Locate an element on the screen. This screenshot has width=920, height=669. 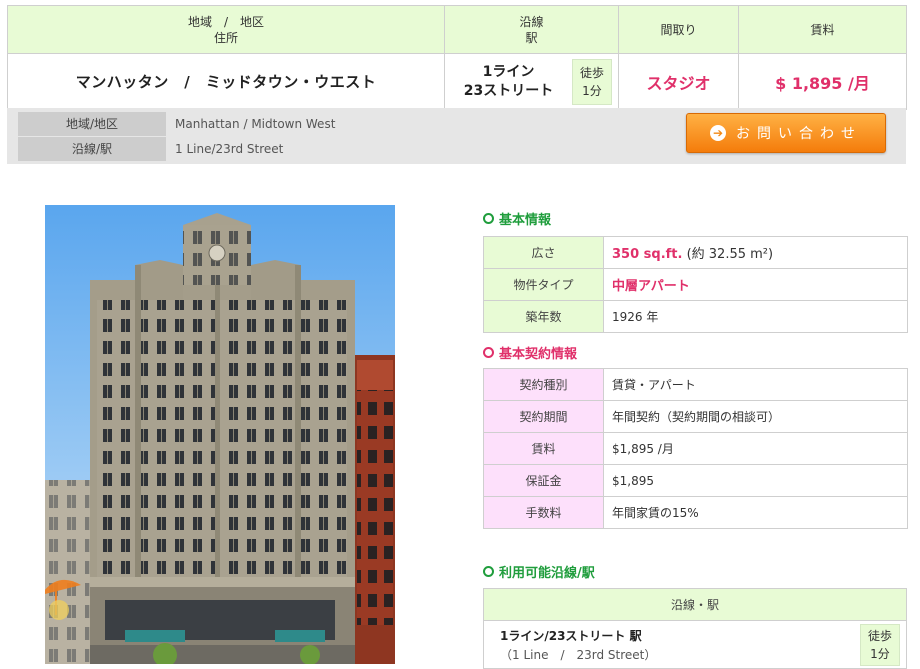
contact-button: ➔ お問い合わせ is located at coordinates (786, 133).